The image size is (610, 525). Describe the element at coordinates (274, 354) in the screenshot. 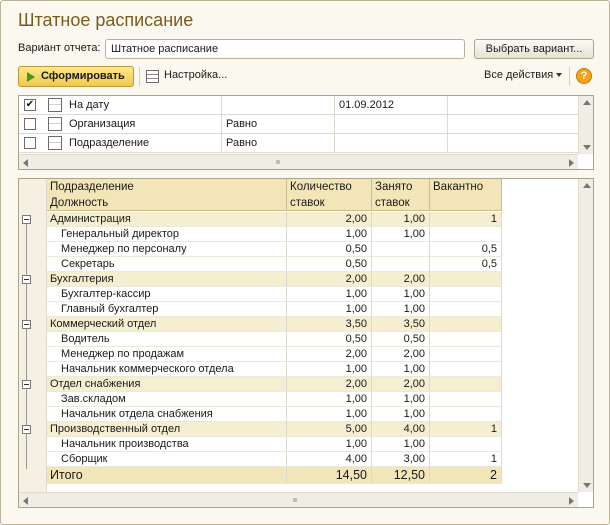

I see `table-row: Менеджер по продажам 2,00 2,00` at that location.